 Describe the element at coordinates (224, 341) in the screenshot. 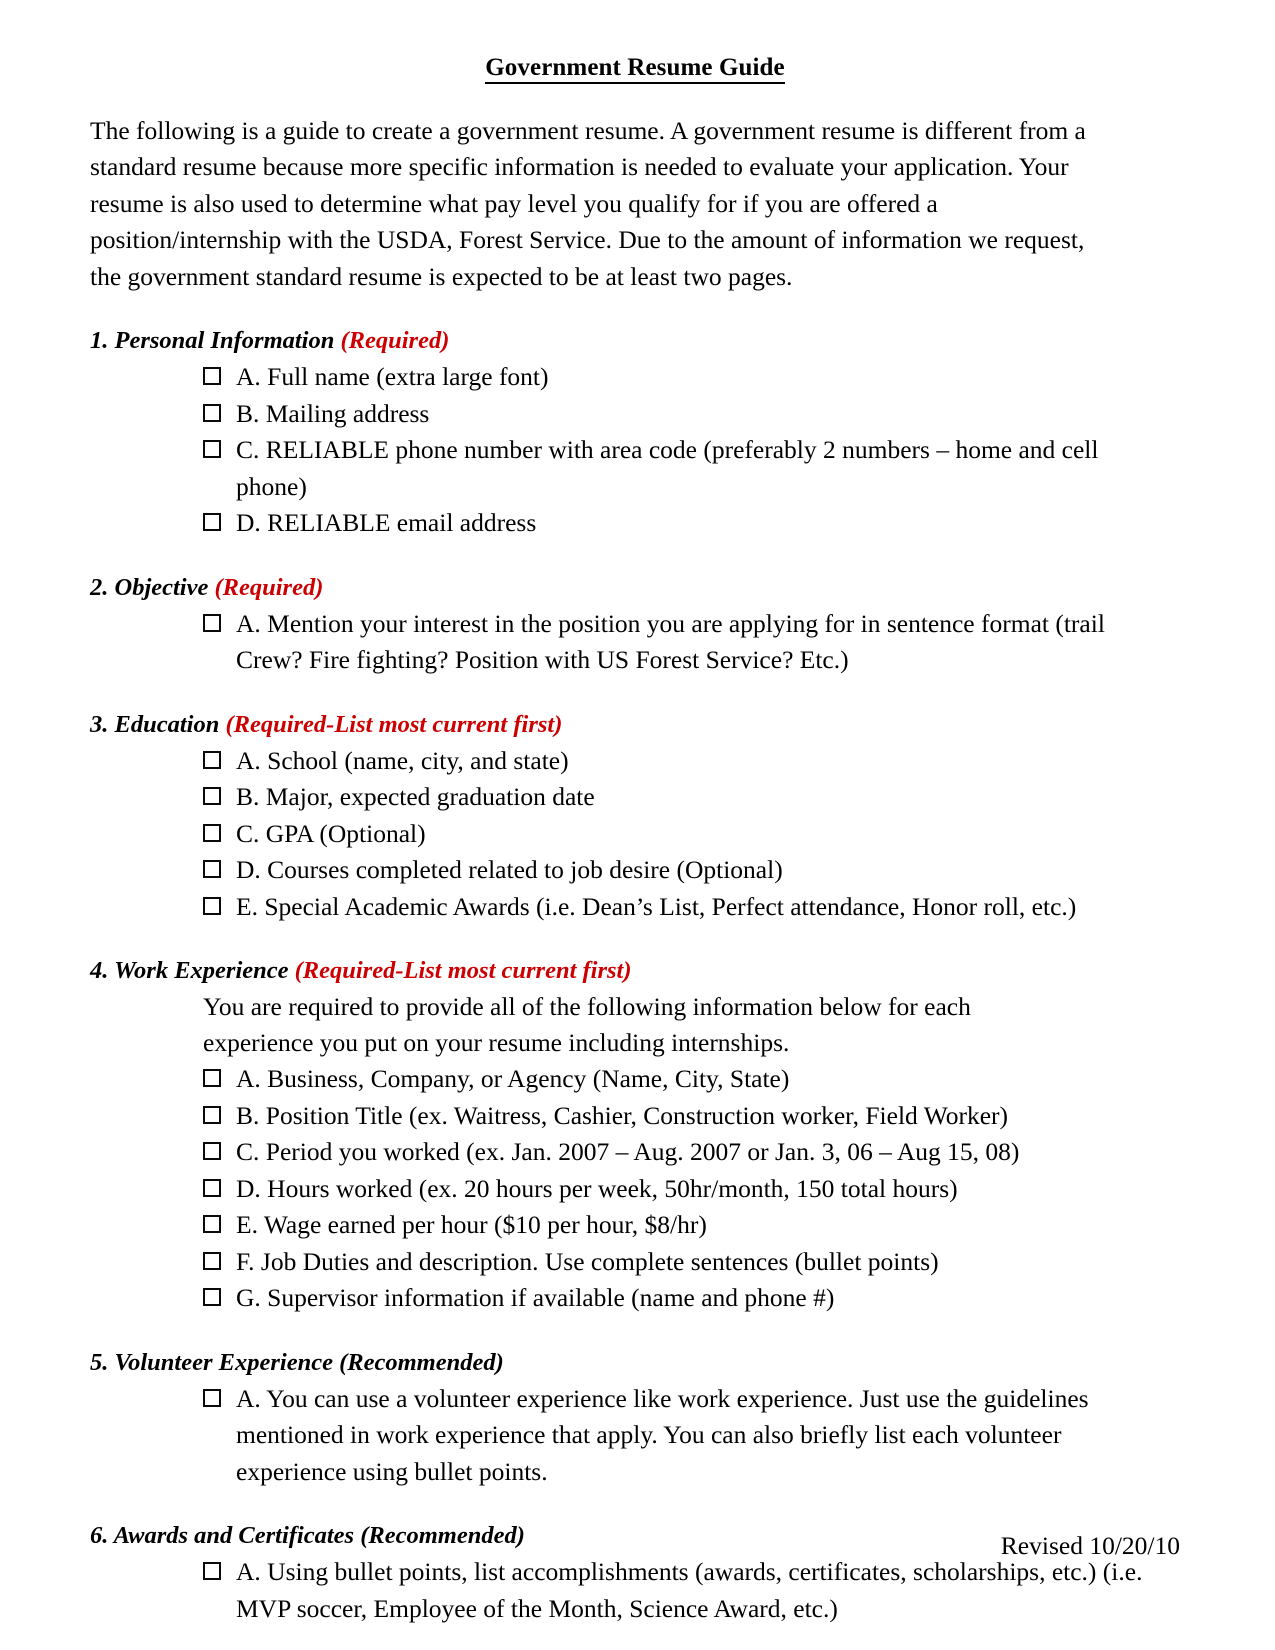

I see `section-name: Personal Information` at that location.